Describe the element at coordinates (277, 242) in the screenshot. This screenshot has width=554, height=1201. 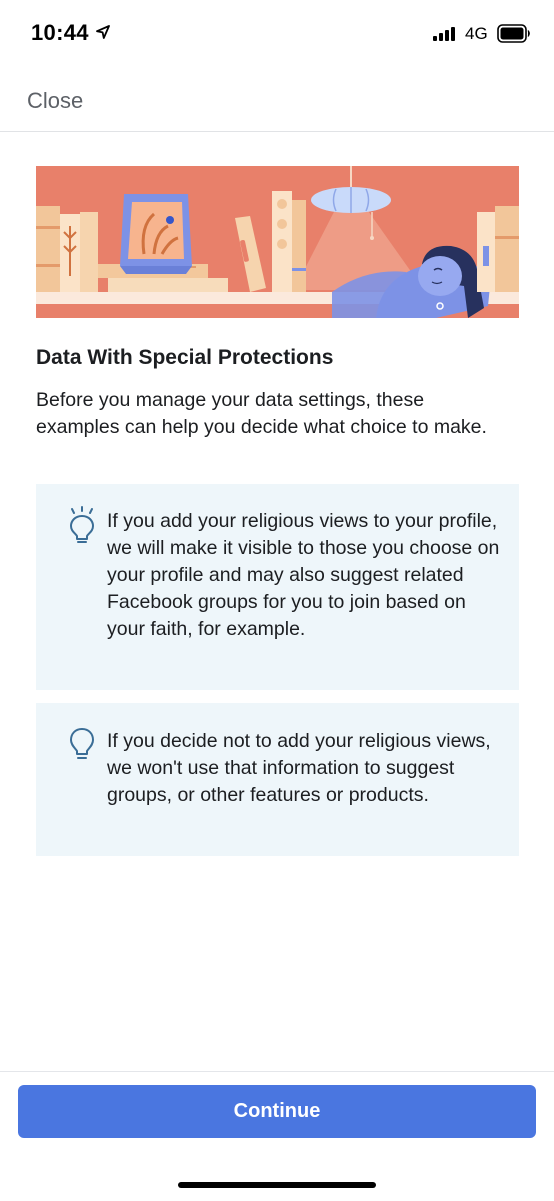
I see `bookshelf-illustration` at that location.